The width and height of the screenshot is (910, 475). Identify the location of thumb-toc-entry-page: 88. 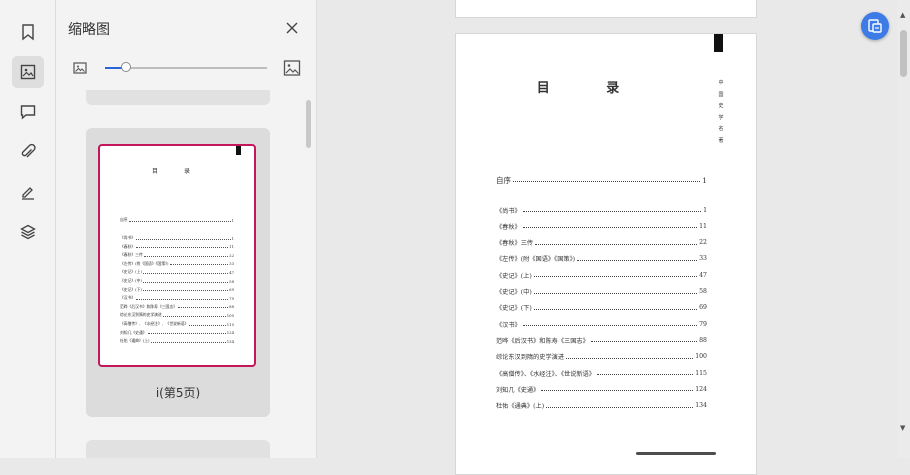
(231, 307).